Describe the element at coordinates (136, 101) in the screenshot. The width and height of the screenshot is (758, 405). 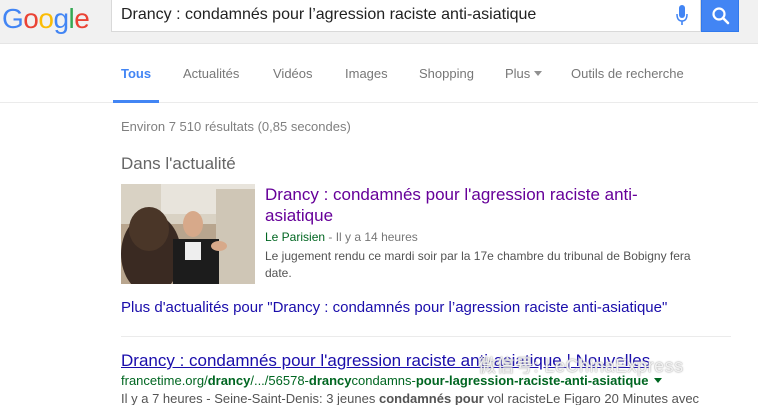
I see `active-tab-indicator` at that location.